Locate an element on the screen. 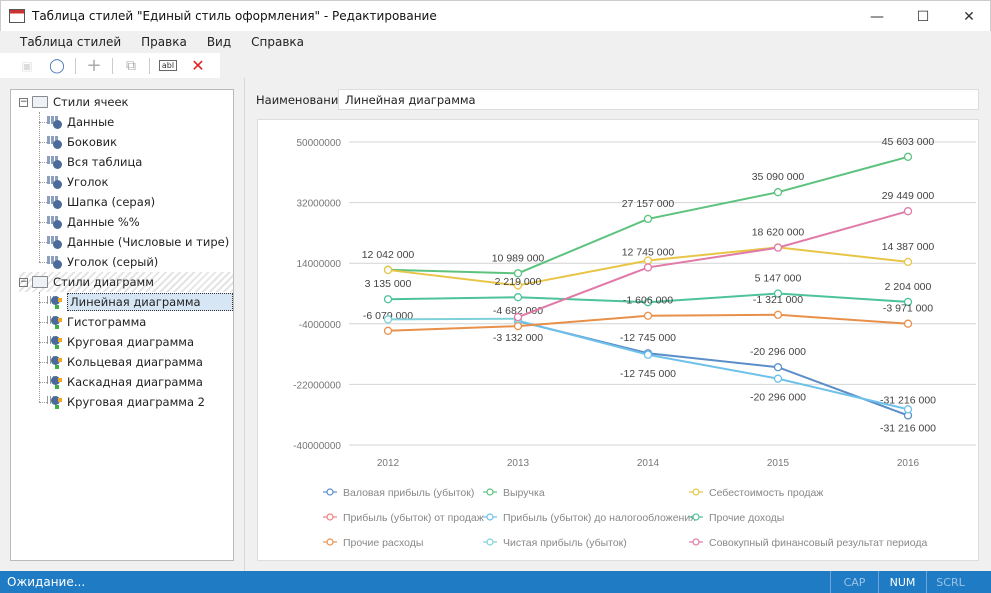 Image resolution: width=991 pixels, height=593 pixels. tree-item: Вся таблица is located at coordinates (94, 162).